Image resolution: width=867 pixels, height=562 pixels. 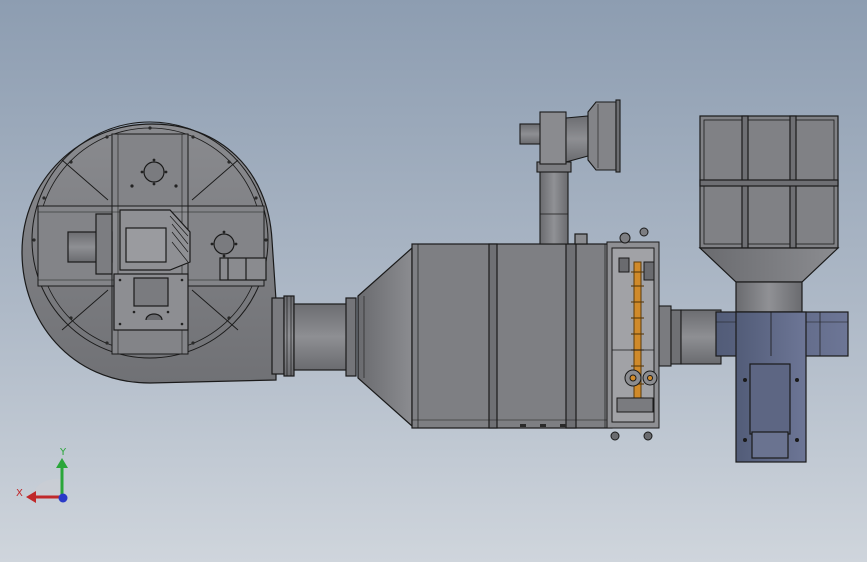 What do you see at coordinates (289, 336) in the screenshot?
I see `duct-flange-ring` at bounding box center [289, 336].